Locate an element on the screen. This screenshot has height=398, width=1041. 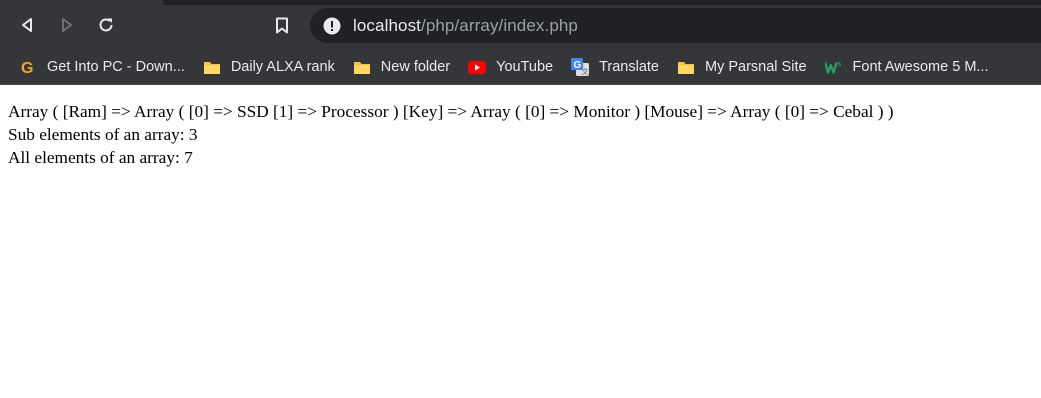
url-text: localhost/php/array/index.php is located at coordinates (465, 26).